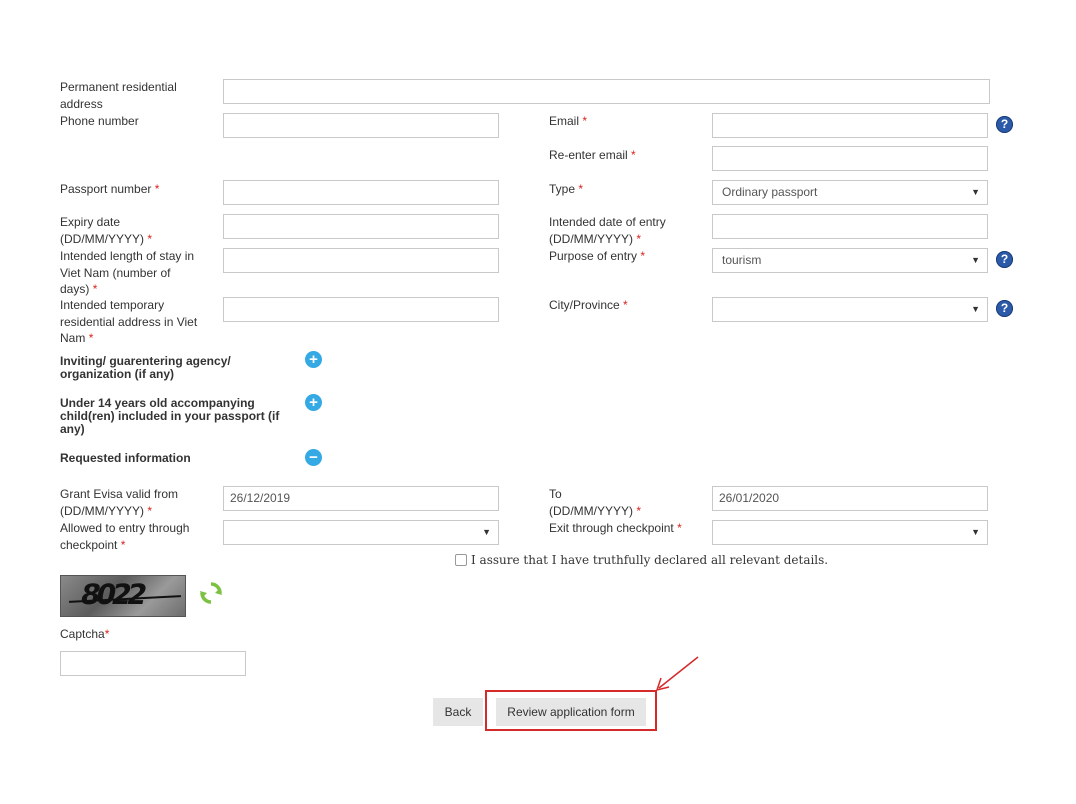 The image size is (1076, 804). What do you see at coordinates (1004, 124) in the screenshot?
I see `email-help-icon: ?` at bounding box center [1004, 124].